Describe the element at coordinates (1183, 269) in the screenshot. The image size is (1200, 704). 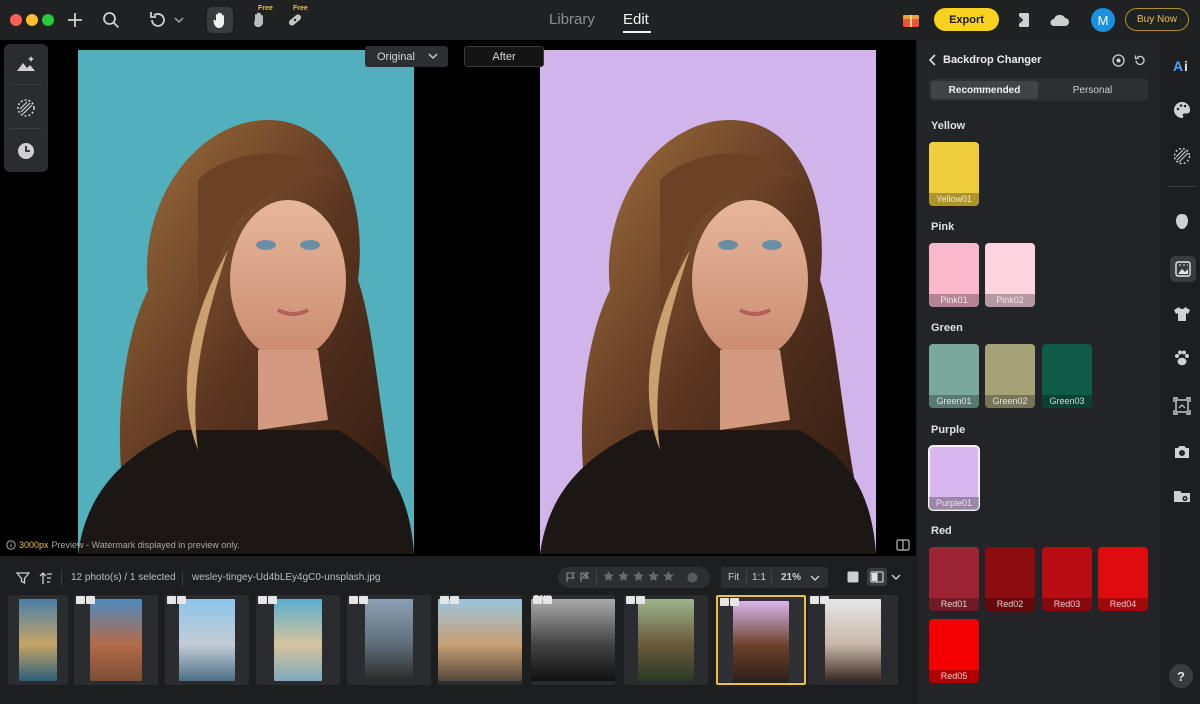
I see `backdrop-changer-icon` at that location.